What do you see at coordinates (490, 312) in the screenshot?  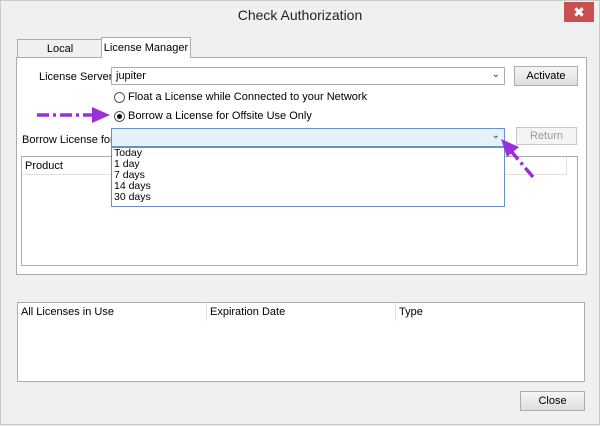 I see `type-column-header: Type` at bounding box center [490, 312].